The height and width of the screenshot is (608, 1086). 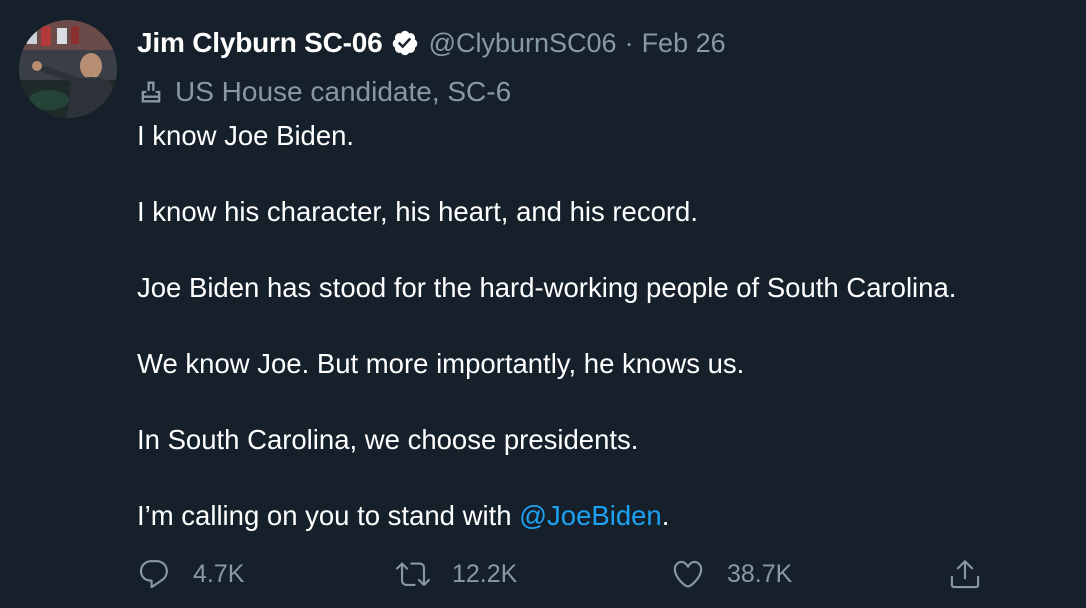 What do you see at coordinates (684, 43) in the screenshot?
I see `tweet-date: Feb 26` at bounding box center [684, 43].